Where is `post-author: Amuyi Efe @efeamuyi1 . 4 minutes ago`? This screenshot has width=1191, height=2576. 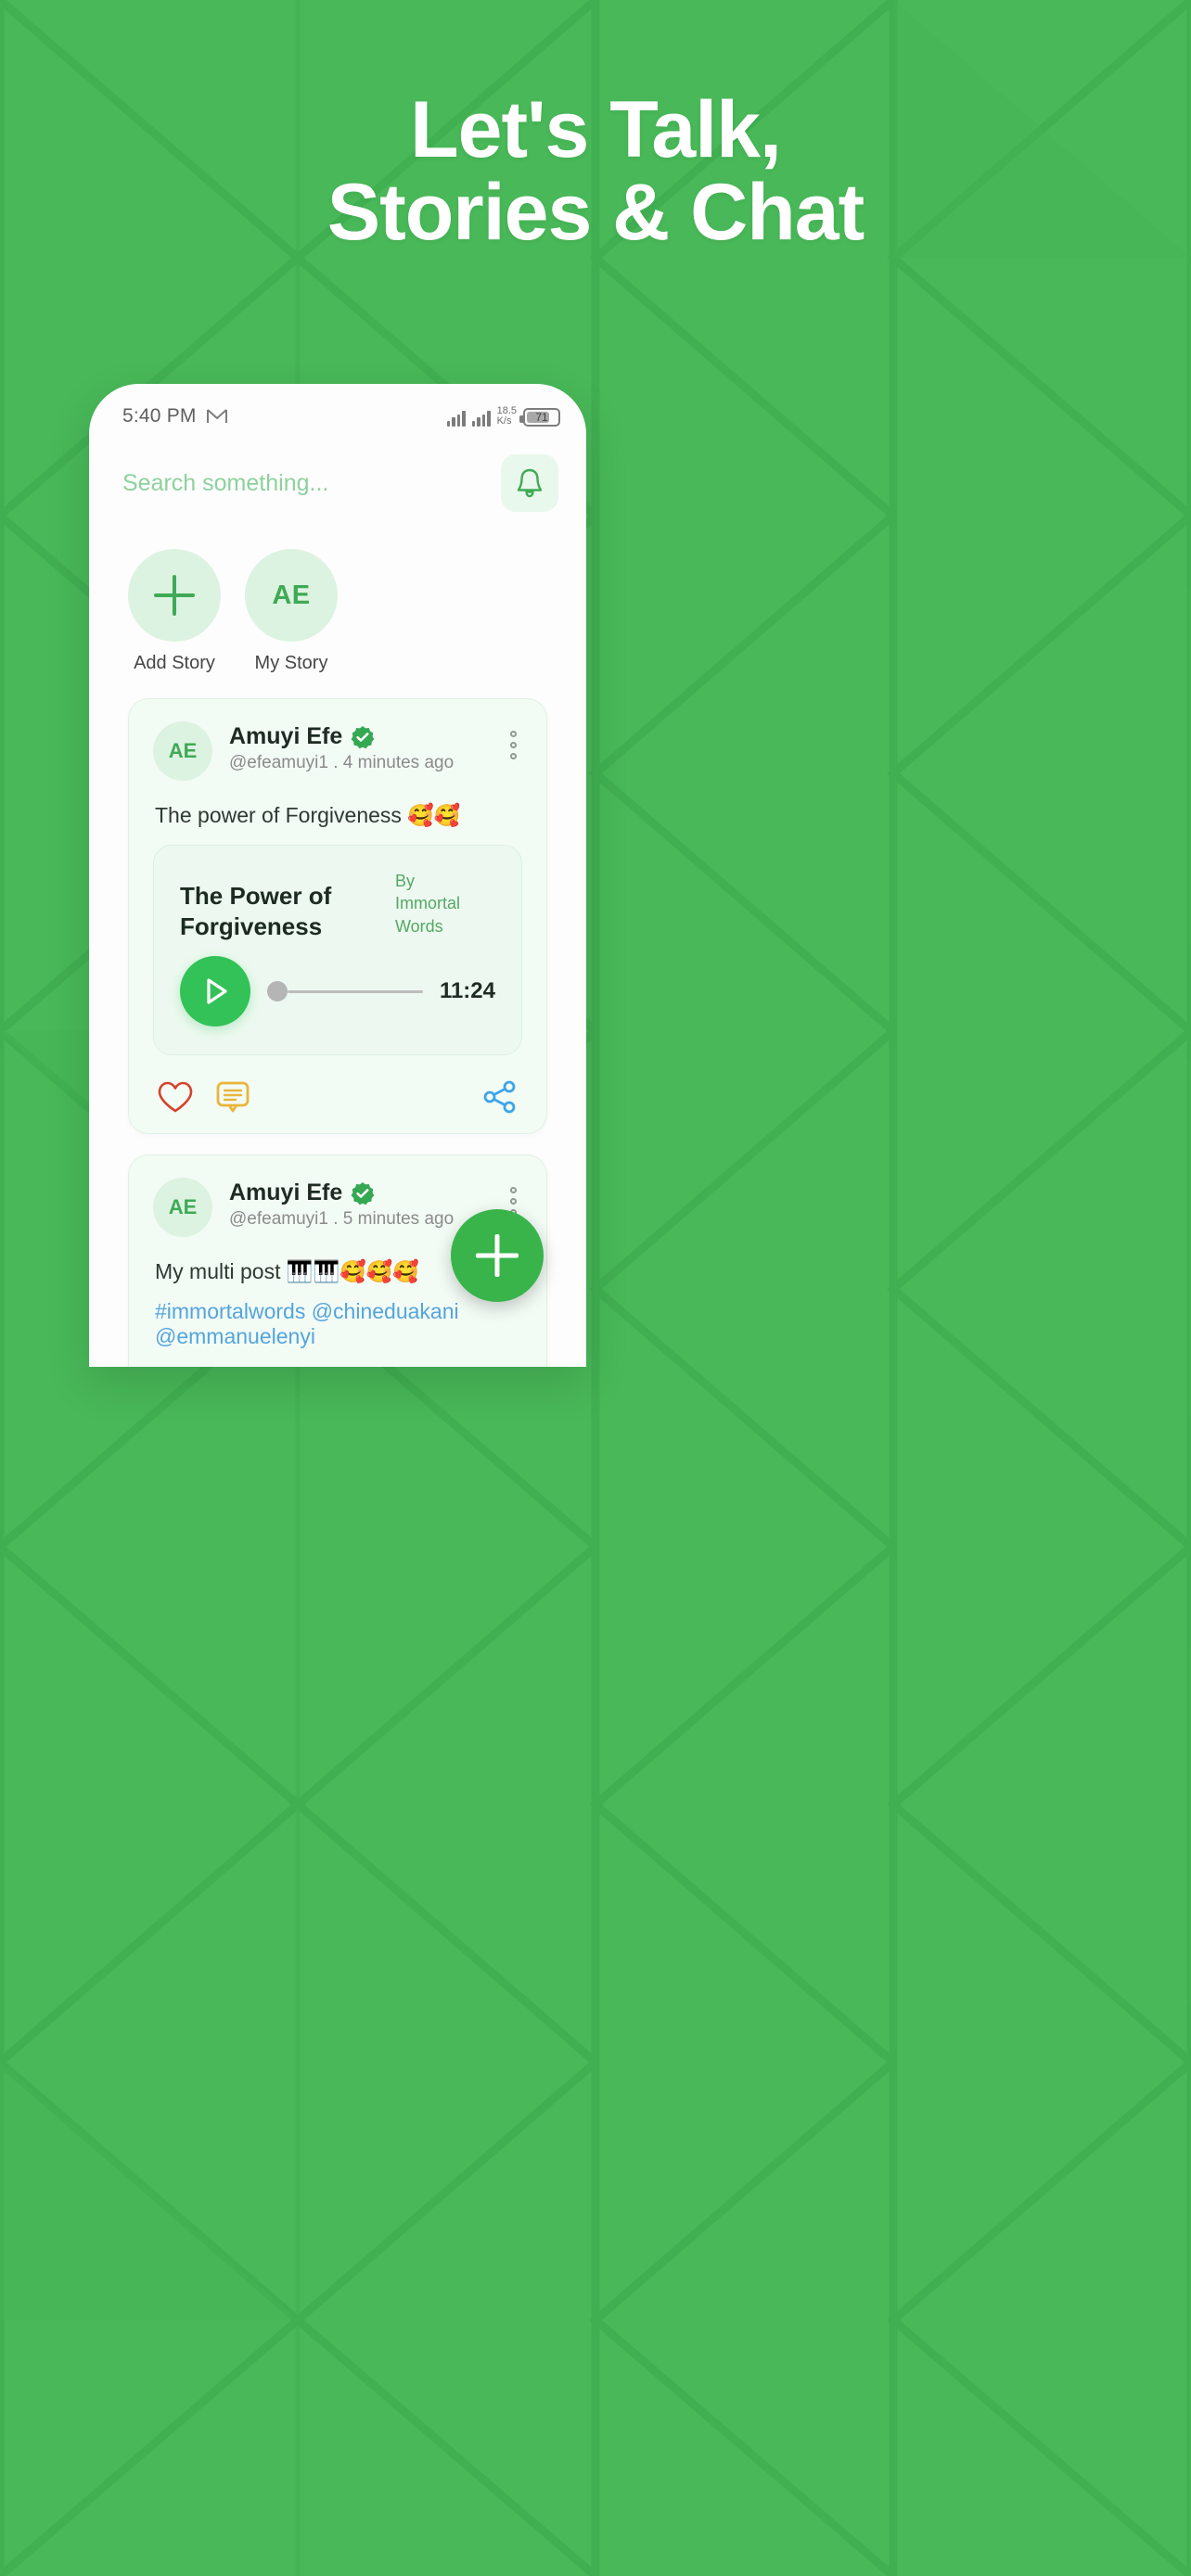
post-author: Amuyi Efe @efeamuyi1 . 4 minutes ago is located at coordinates (361, 747).